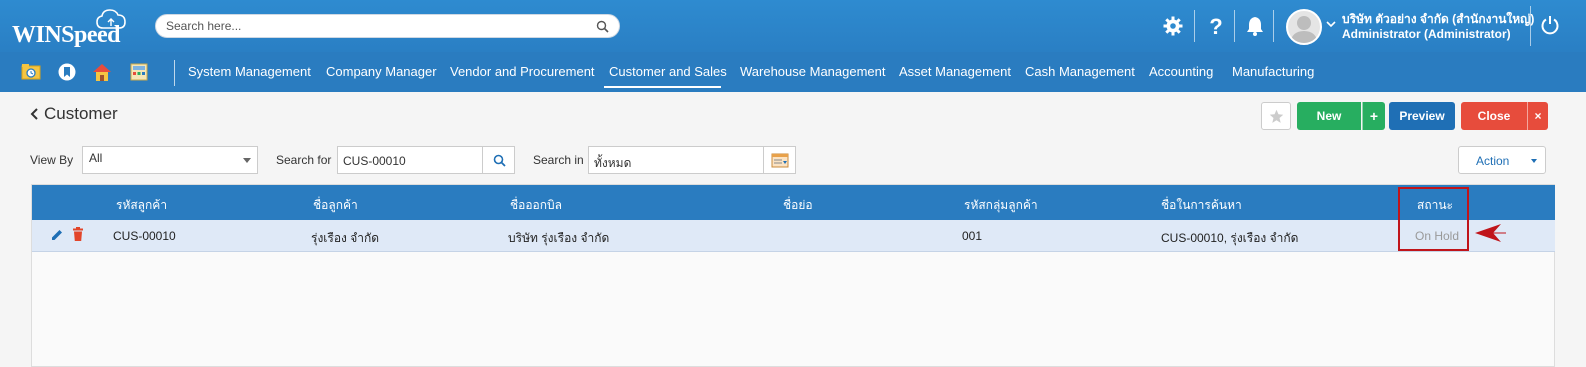  What do you see at coordinates (1373, 116) in the screenshot?
I see `new-dropdown-button: +` at bounding box center [1373, 116].